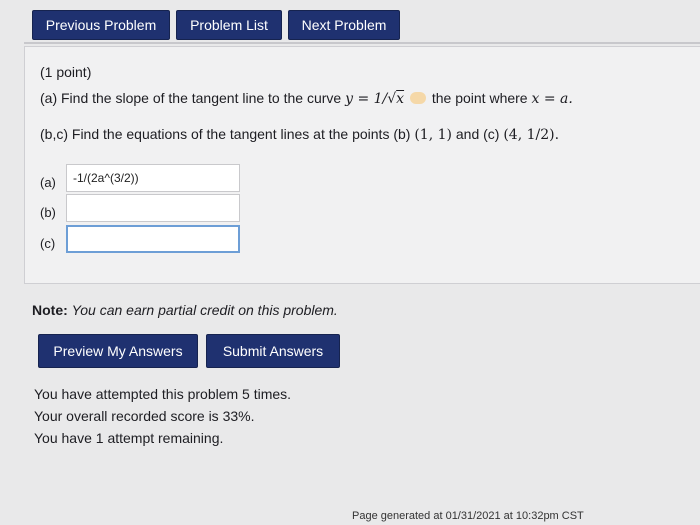  What do you see at coordinates (66, 72) in the screenshot?
I see `problem-points: (1 point)` at bounding box center [66, 72].